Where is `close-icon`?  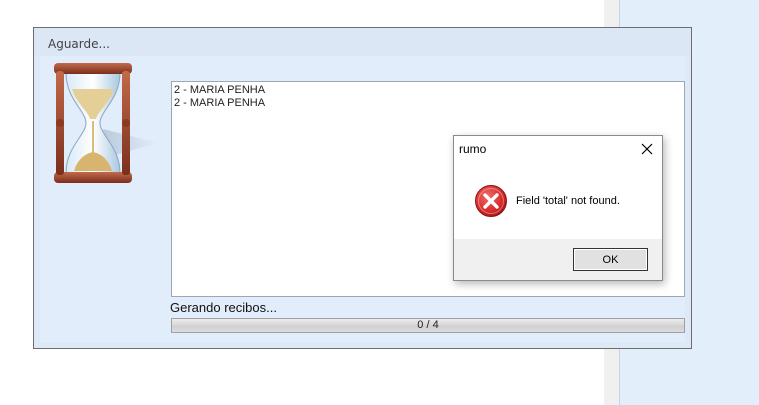
close-icon is located at coordinates (647, 149).